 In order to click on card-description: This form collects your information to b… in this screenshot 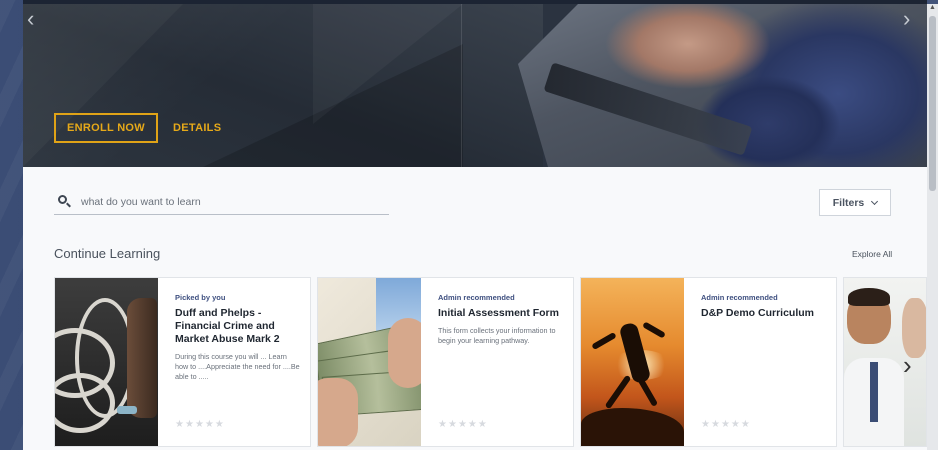, I will do `click(497, 335)`.